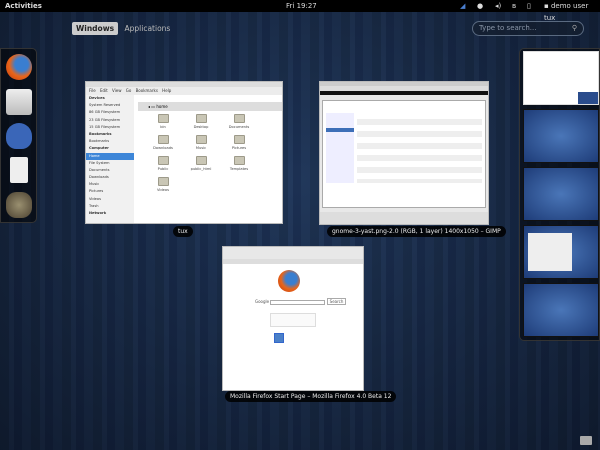  I want to click on folder-item: Pictures, so click(239, 142).